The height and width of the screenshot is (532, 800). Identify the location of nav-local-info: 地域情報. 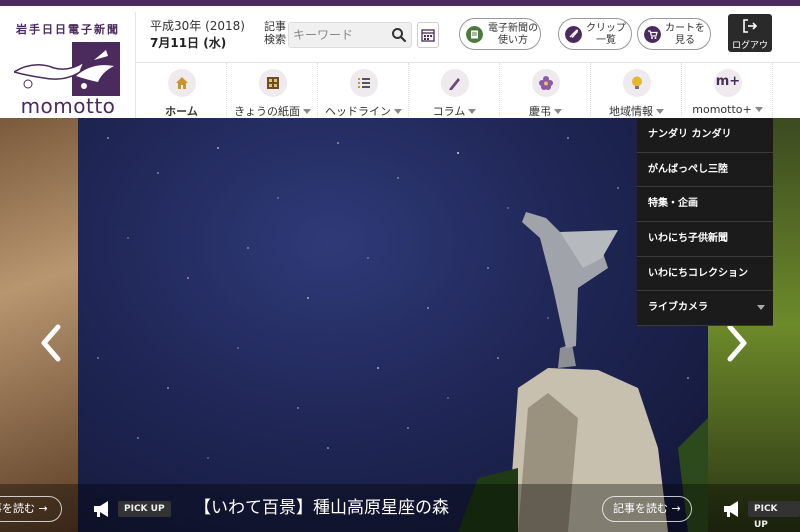
(636, 94).